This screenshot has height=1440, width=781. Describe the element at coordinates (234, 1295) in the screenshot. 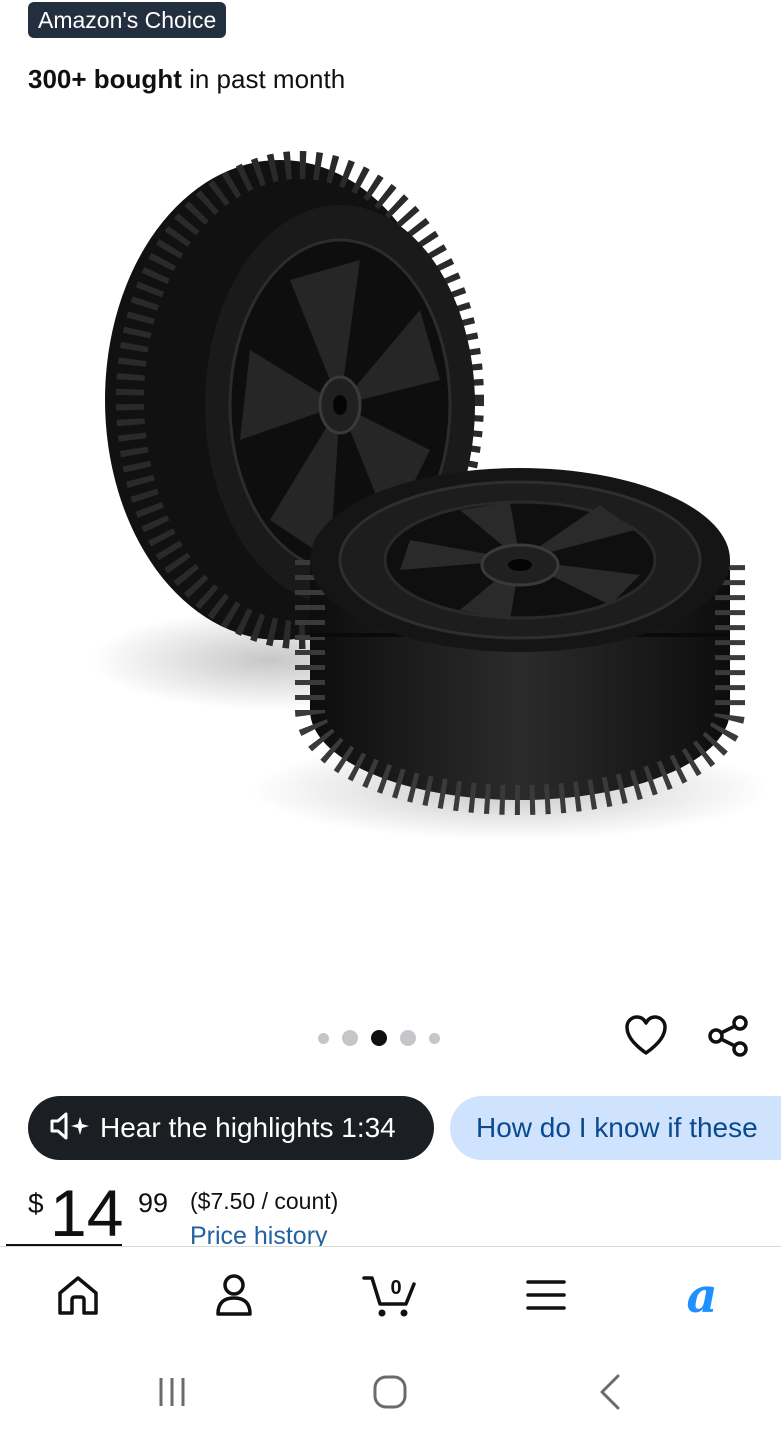

I see `account-icon` at that location.